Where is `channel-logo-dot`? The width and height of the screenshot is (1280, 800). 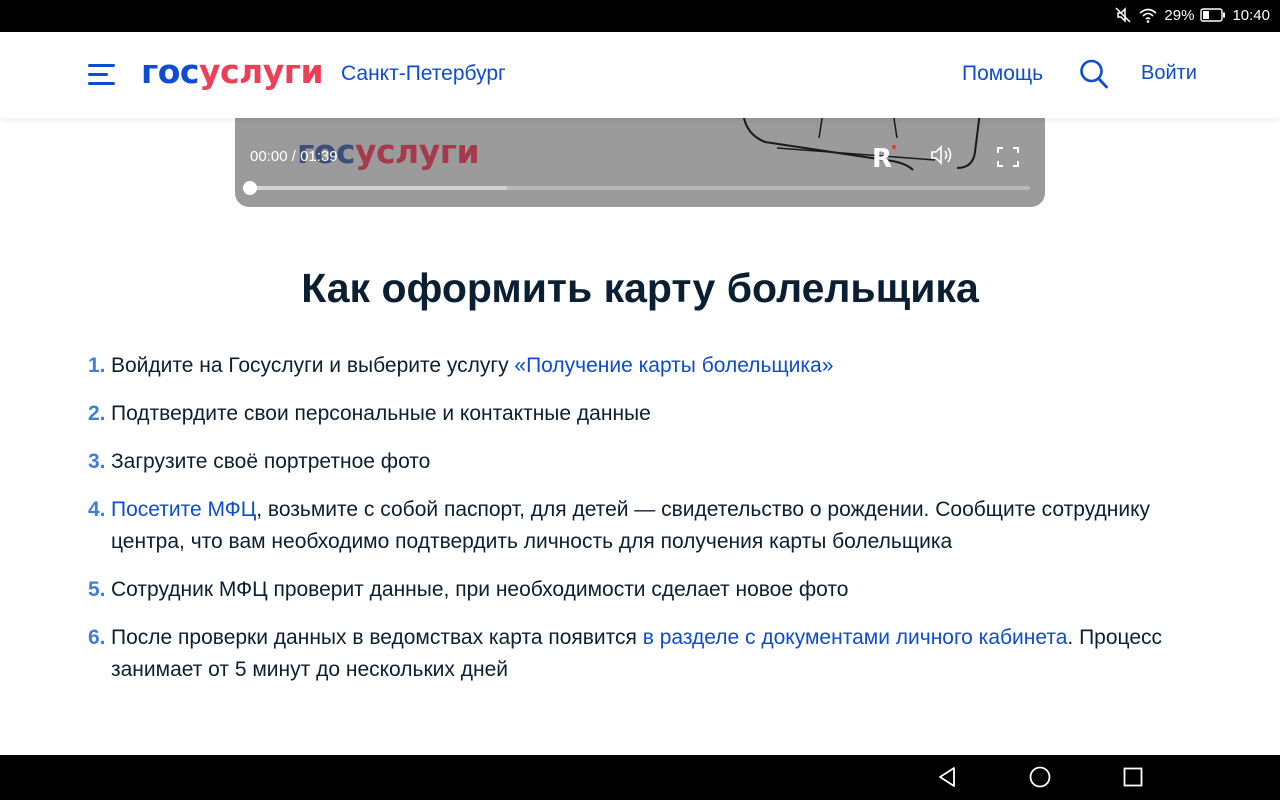 channel-logo-dot is located at coordinates (894, 147).